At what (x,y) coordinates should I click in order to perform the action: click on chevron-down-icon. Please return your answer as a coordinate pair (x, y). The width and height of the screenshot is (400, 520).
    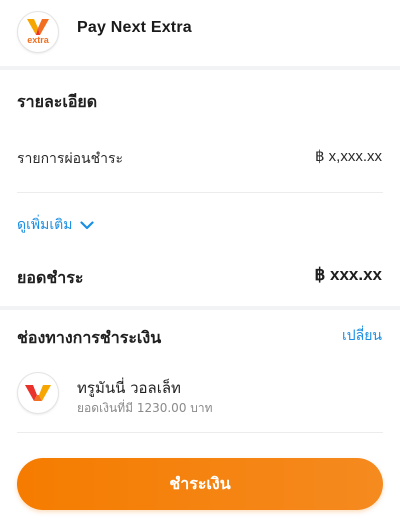
    Looking at the image, I should click on (87, 224).